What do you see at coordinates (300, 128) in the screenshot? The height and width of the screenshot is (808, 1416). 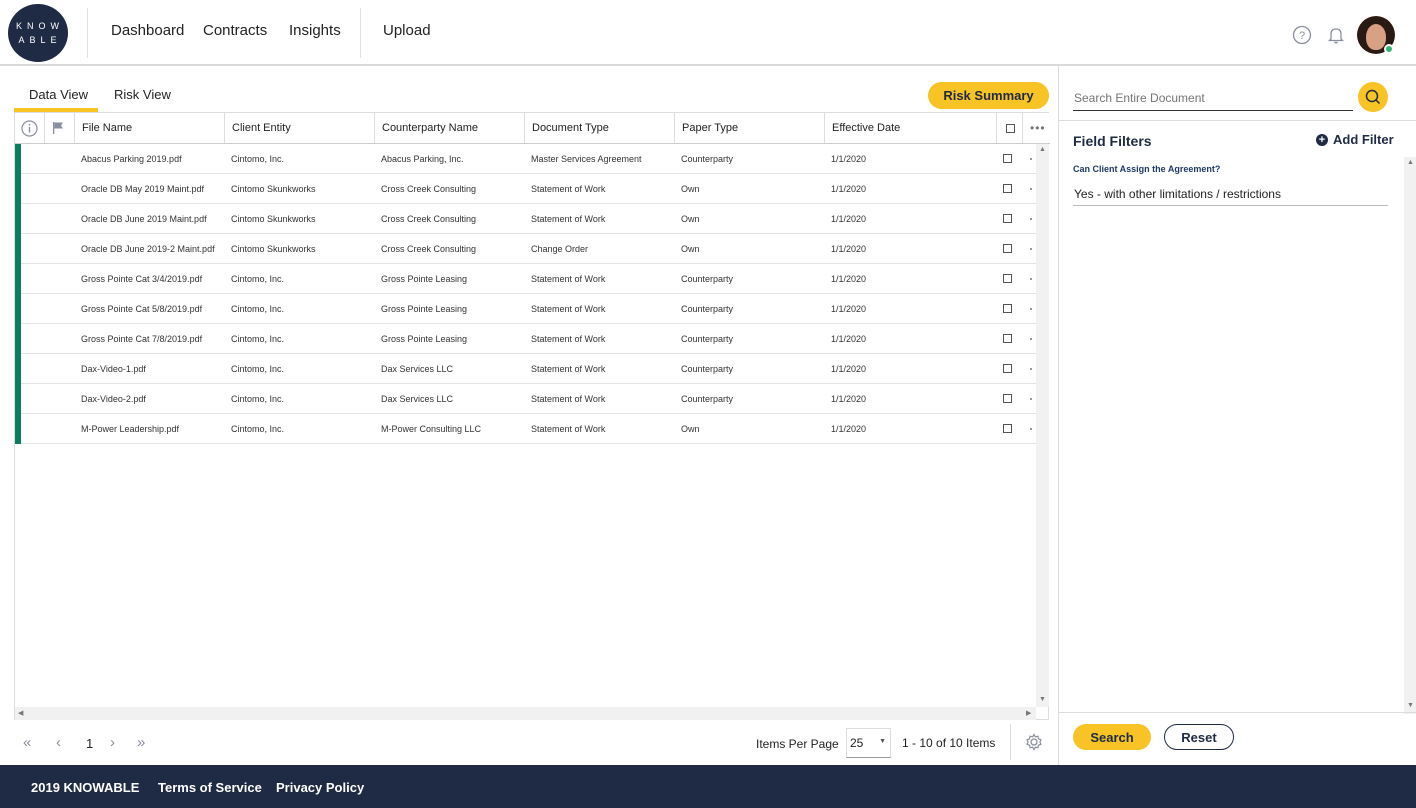 I see `column-header-client-entity: Client Entity` at bounding box center [300, 128].